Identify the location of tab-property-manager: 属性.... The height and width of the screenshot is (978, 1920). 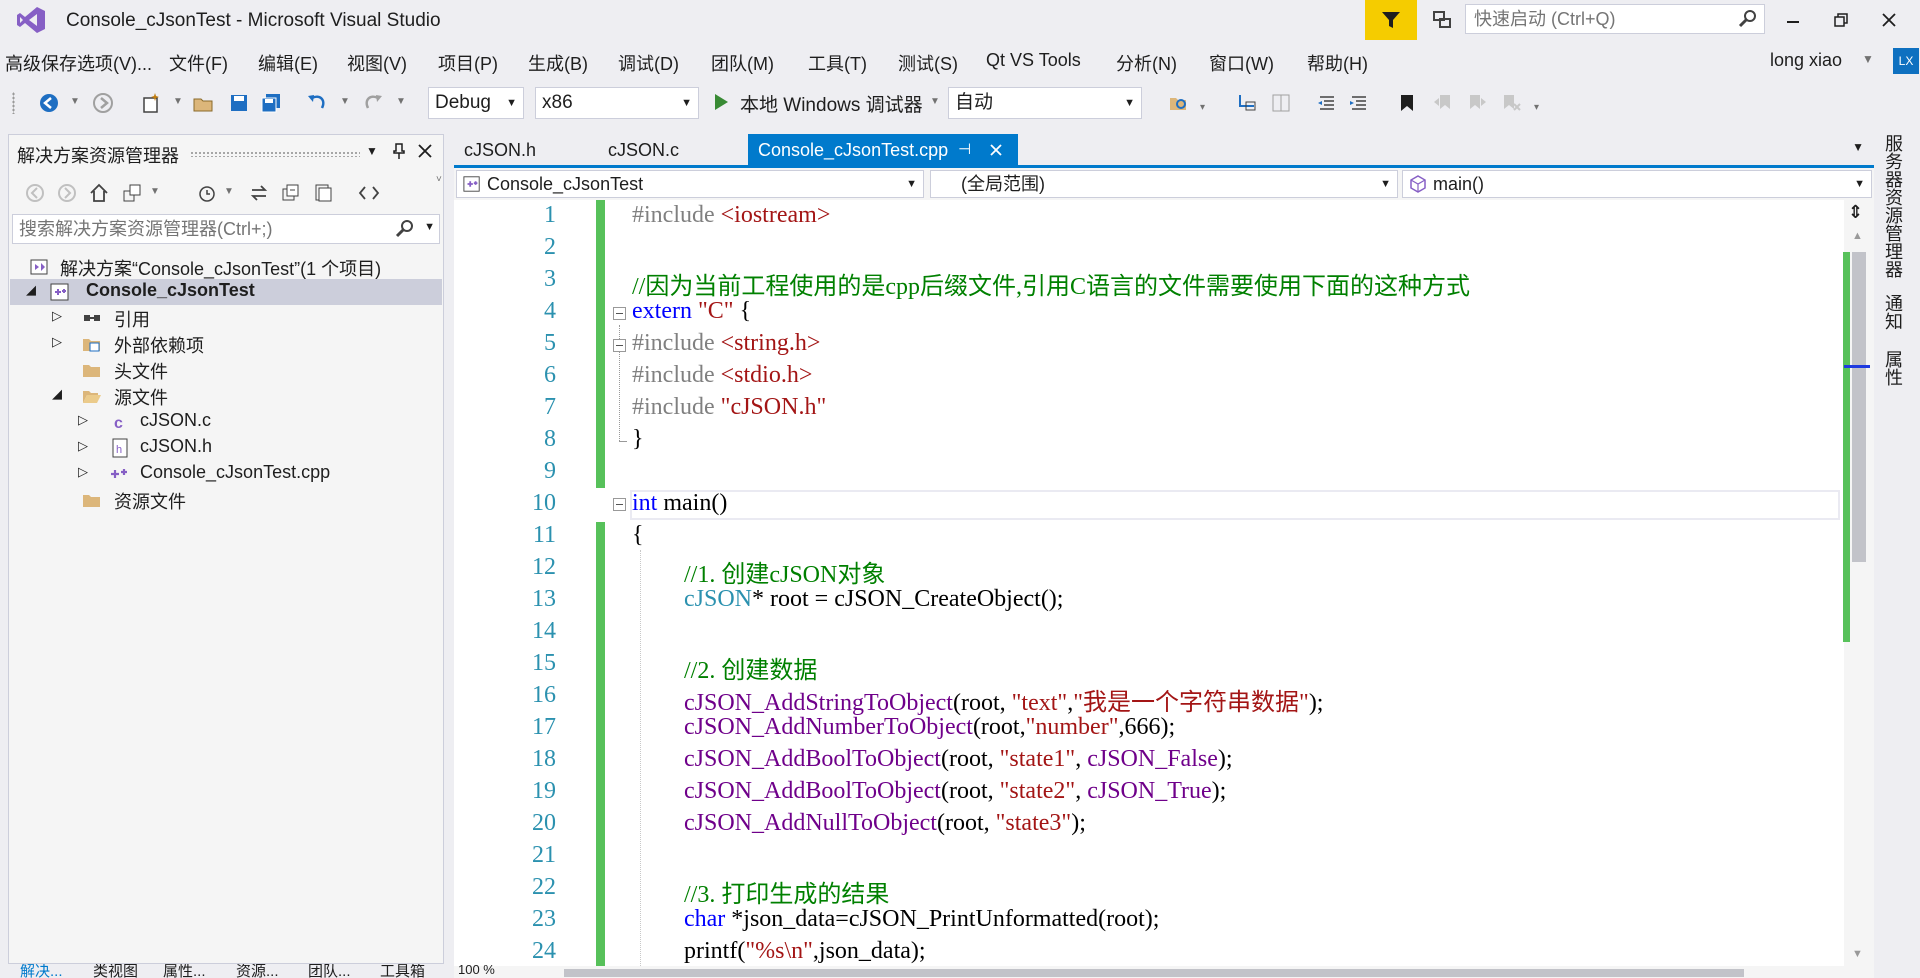
(184, 971).